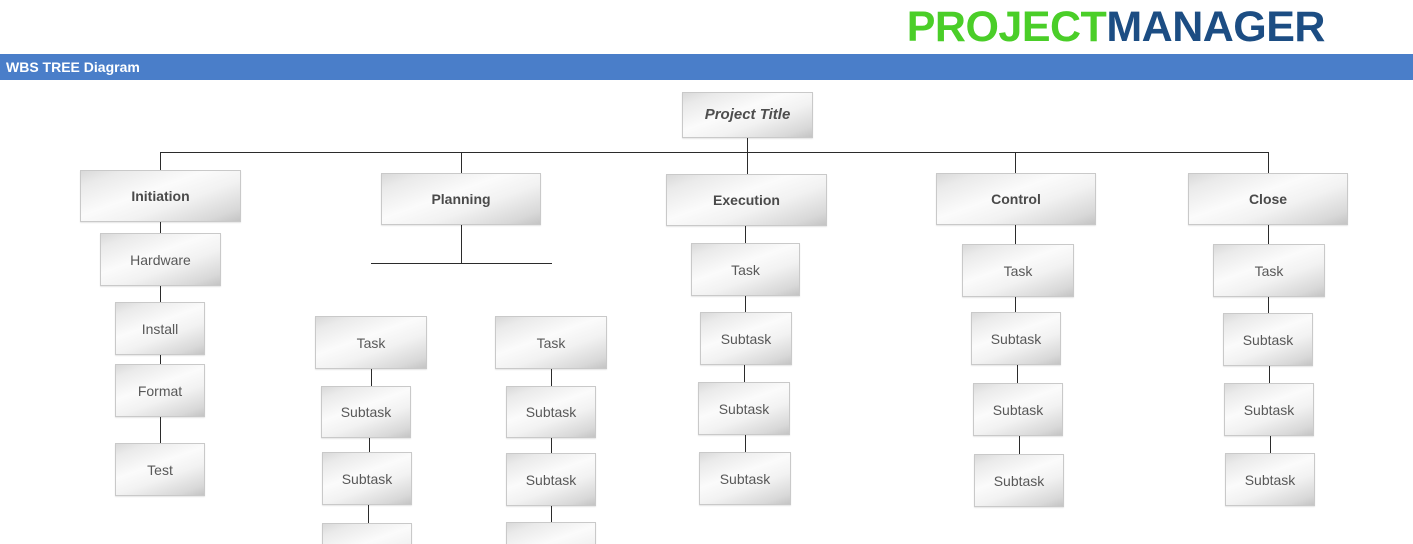  Describe the element at coordinates (73, 67) in the screenshot. I see `page-title: WBS TREE Diagram` at that location.